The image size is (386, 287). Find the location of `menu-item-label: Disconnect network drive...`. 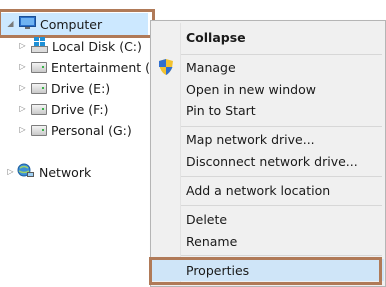

menu-item-label: Disconnect network drive... is located at coordinates (272, 161).